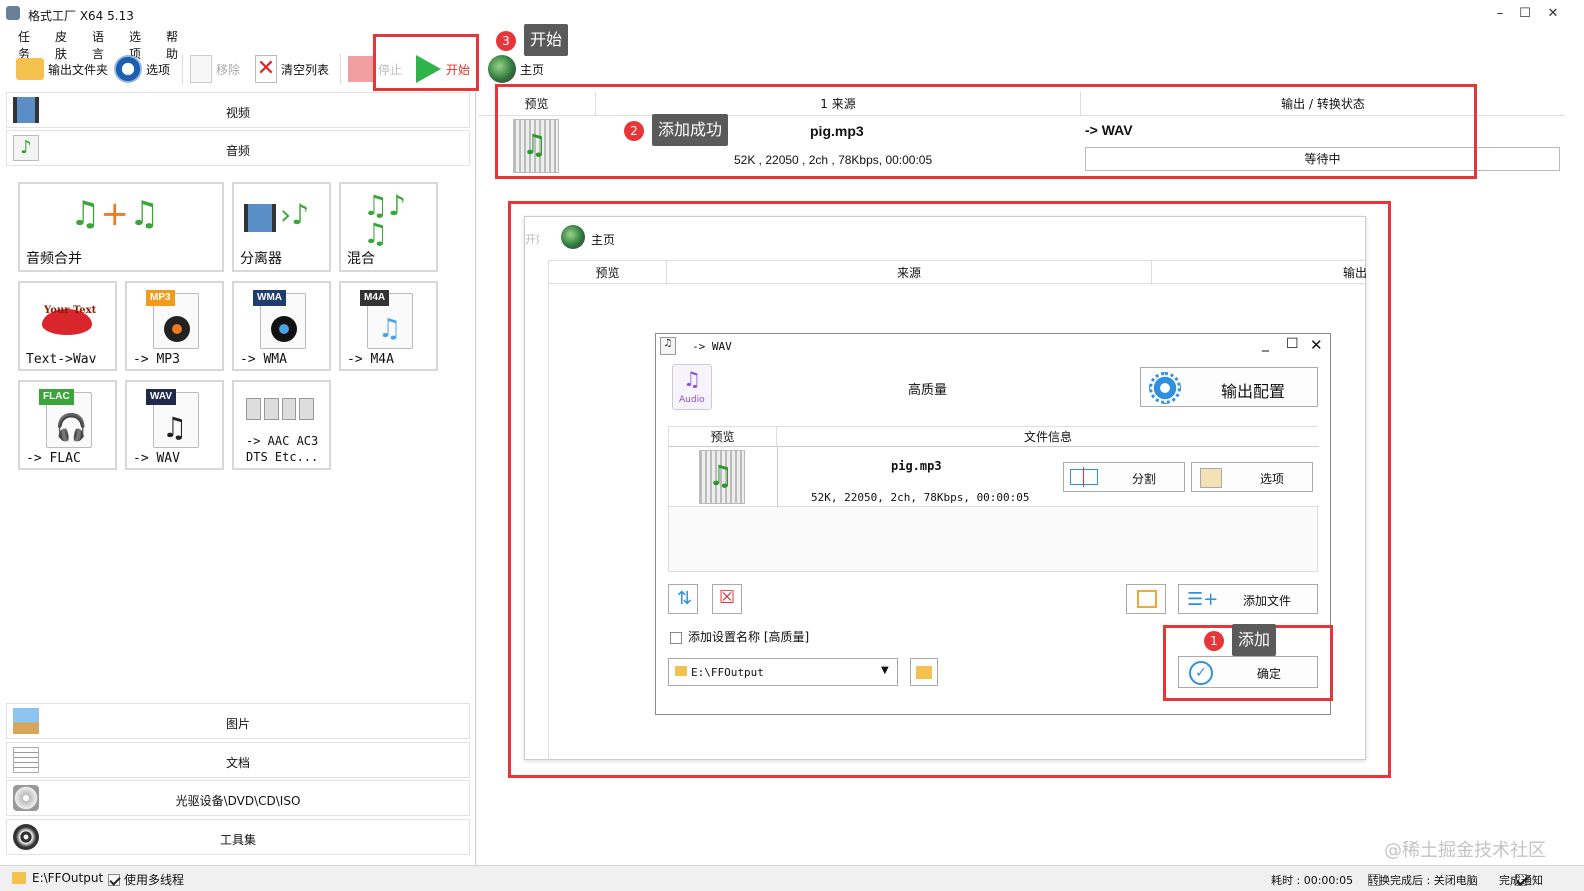 Image resolution: width=1584 pixels, height=891 pixels. What do you see at coordinates (1525, 14) in the screenshot?
I see `maximize-icon: ☐` at bounding box center [1525, 14].